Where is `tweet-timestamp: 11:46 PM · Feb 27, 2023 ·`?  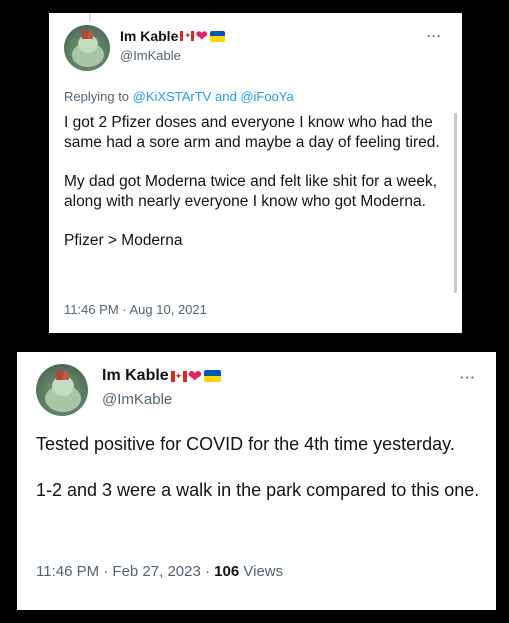
tweet-timestamp: 11:46 PM · Feb 27, 2023 · is located at coordinates (123, 571).